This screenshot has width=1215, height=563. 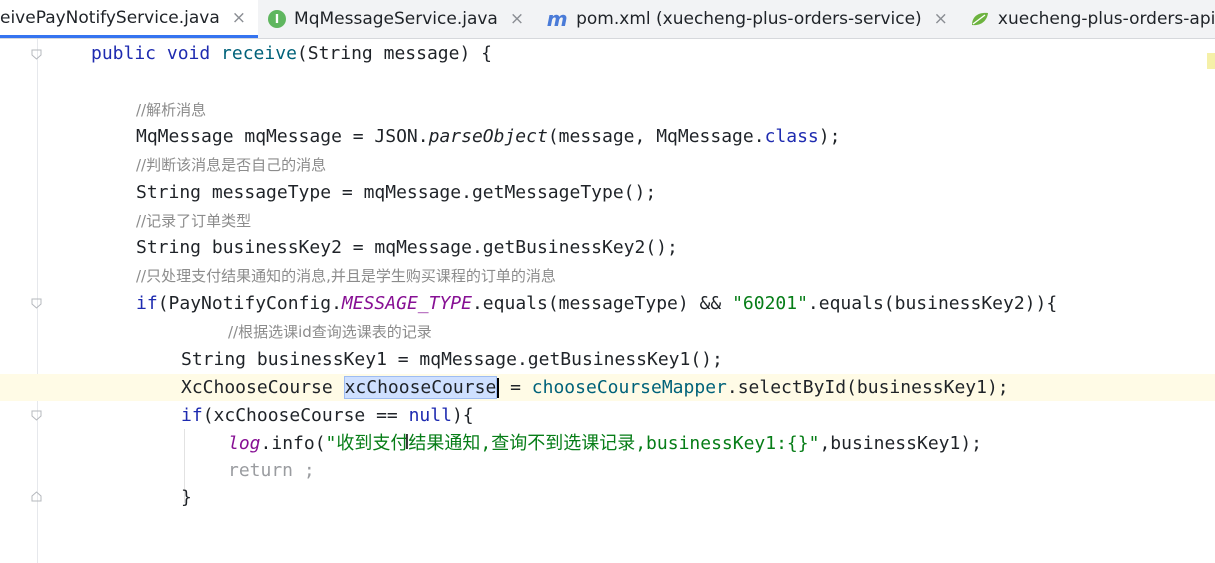 What do you see at coordinates (346, 276) in the screenshot?
I see `code-comment: //只处理支付结果通知的消息,并且是学生购买课程的订单的消息` at bounding box center [346, 276].